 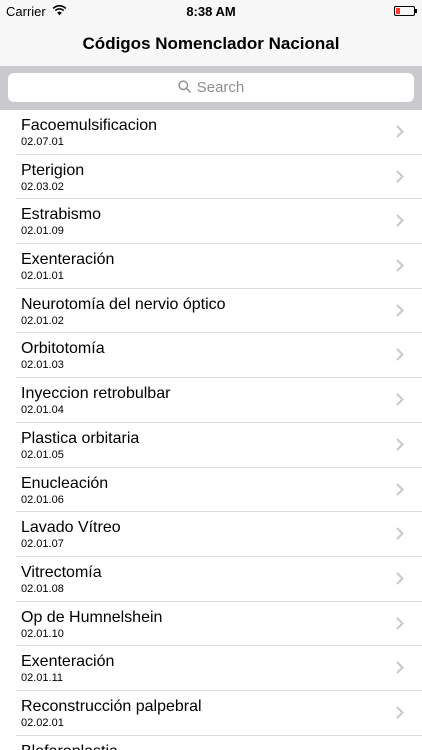 What do you see at coordinates (219, 713) in the screenshot?
I see `list-item: Reconstrucción palpebral 02.02.01` at bounding box center [219, 713].